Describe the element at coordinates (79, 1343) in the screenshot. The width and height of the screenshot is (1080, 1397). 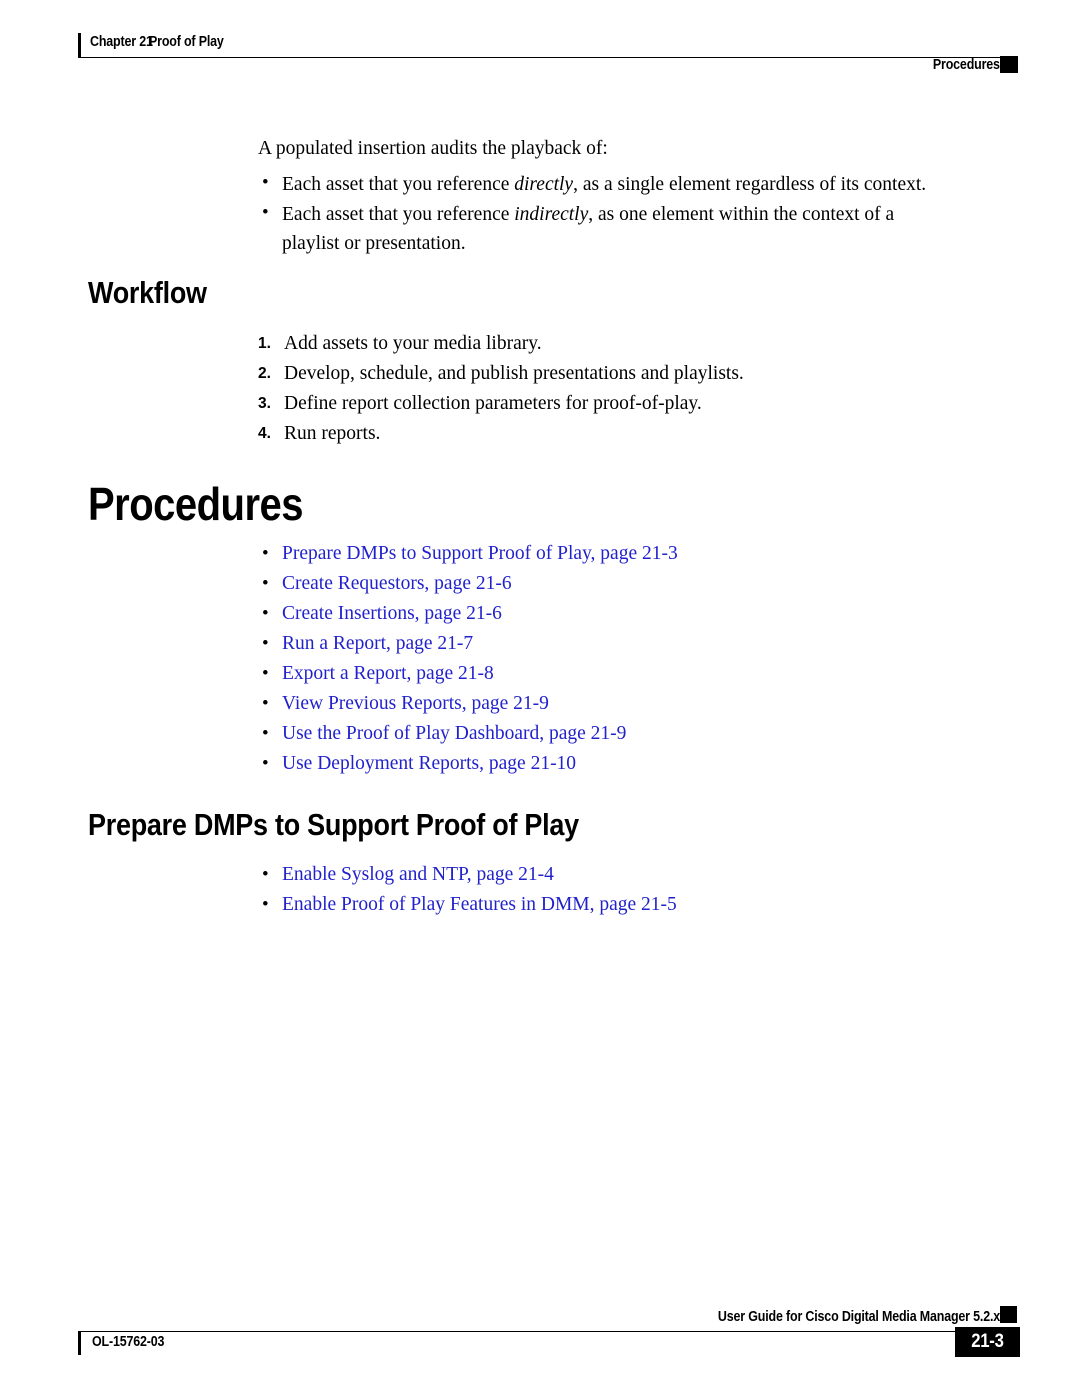
I see `footer-tick-mark` at that location.